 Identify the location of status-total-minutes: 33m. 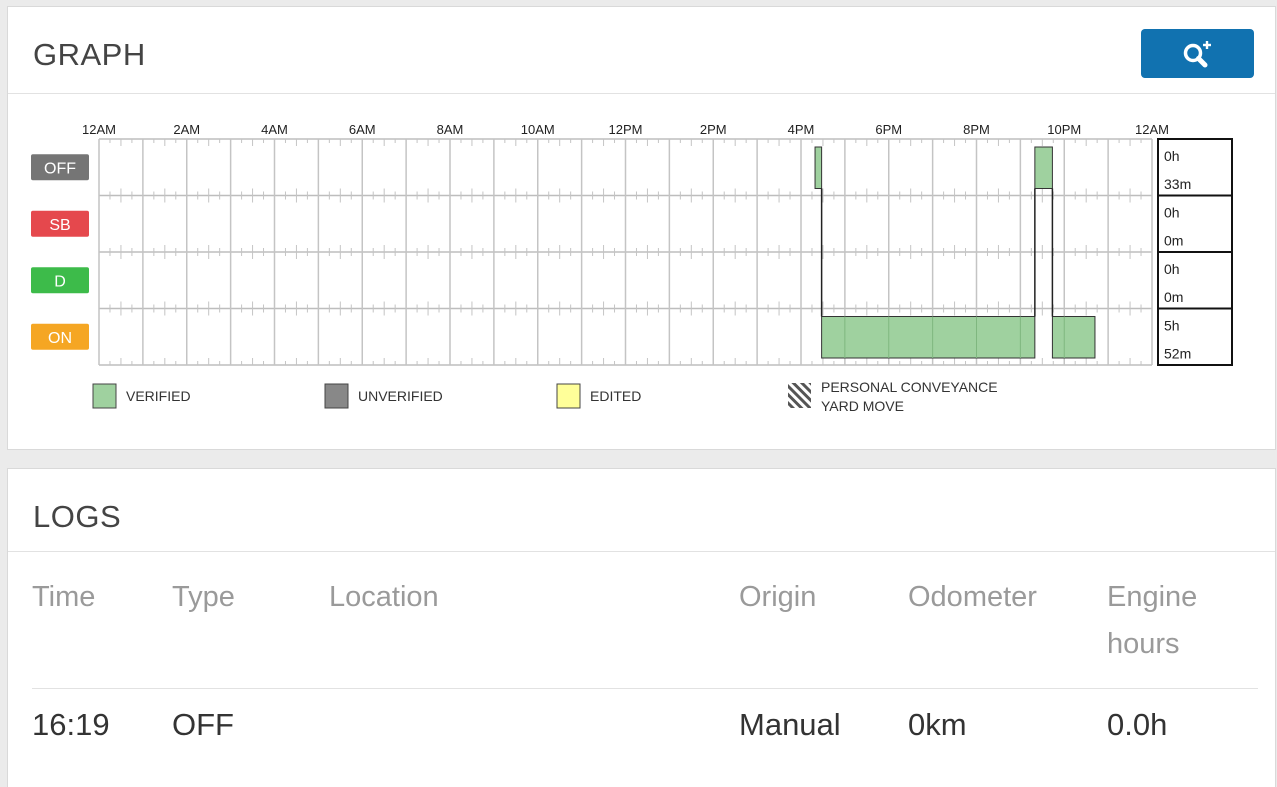
(1177, 184).